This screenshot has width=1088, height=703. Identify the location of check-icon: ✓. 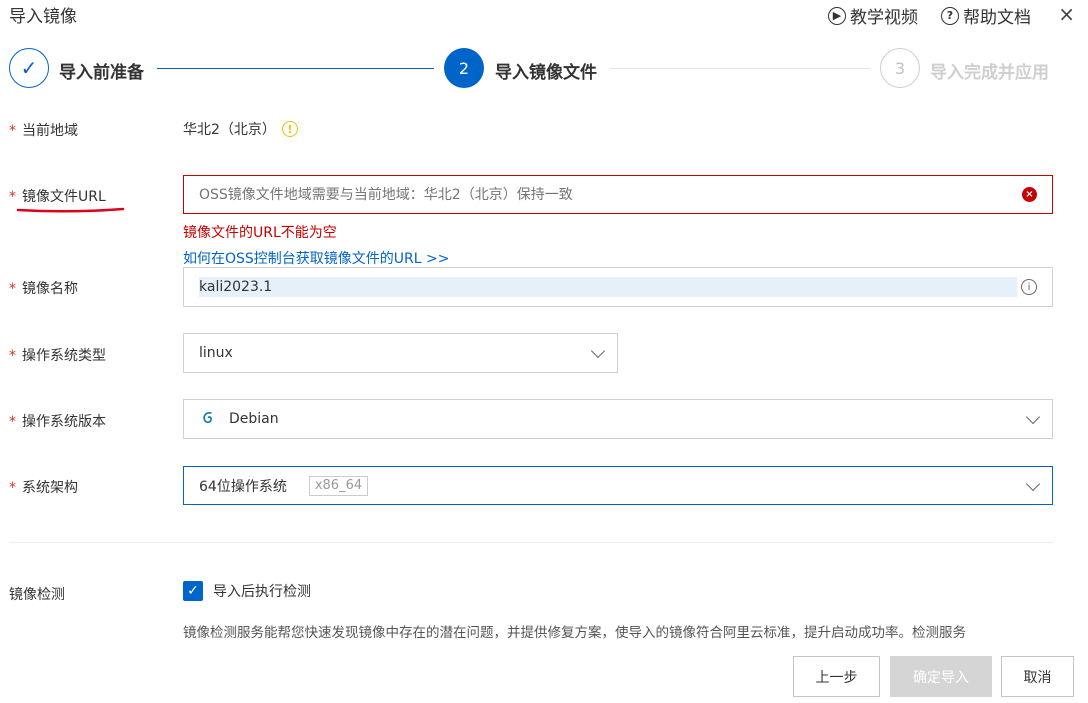
(29, 68).